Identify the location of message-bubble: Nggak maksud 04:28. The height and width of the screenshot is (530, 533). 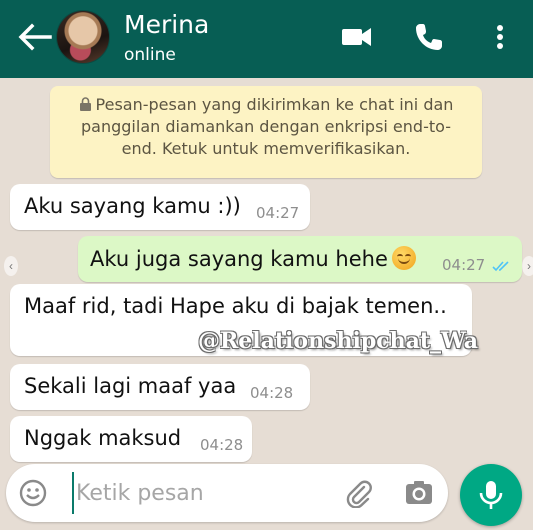
(131, 439).